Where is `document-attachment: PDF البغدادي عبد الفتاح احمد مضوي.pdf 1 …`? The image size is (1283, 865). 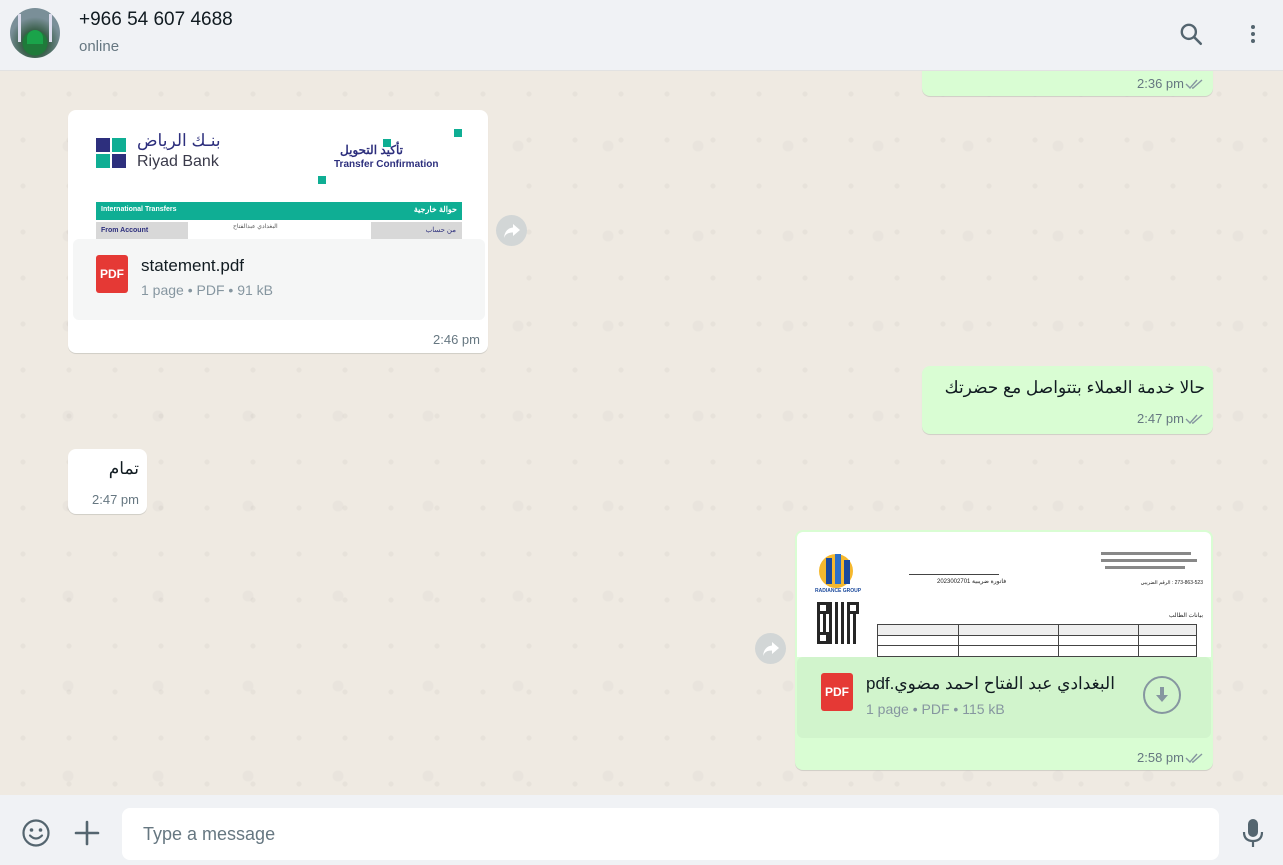 document-attachment: PDF البغدادي عبد الفتاح احمد مضوي.pdf 1 … is located at coordinates (1004, 697).